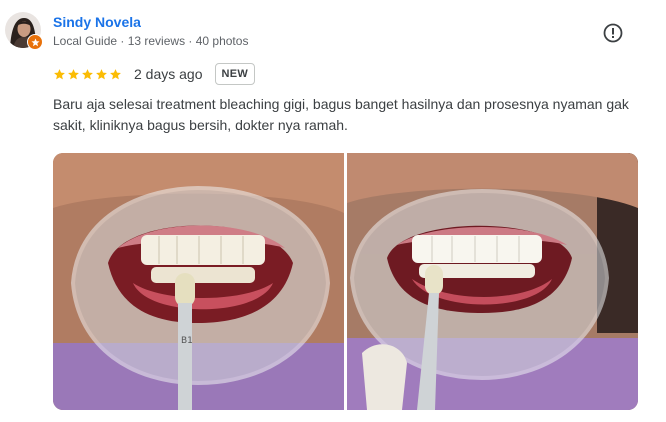  I want to click on svg-text: B1, so click(187, 341).